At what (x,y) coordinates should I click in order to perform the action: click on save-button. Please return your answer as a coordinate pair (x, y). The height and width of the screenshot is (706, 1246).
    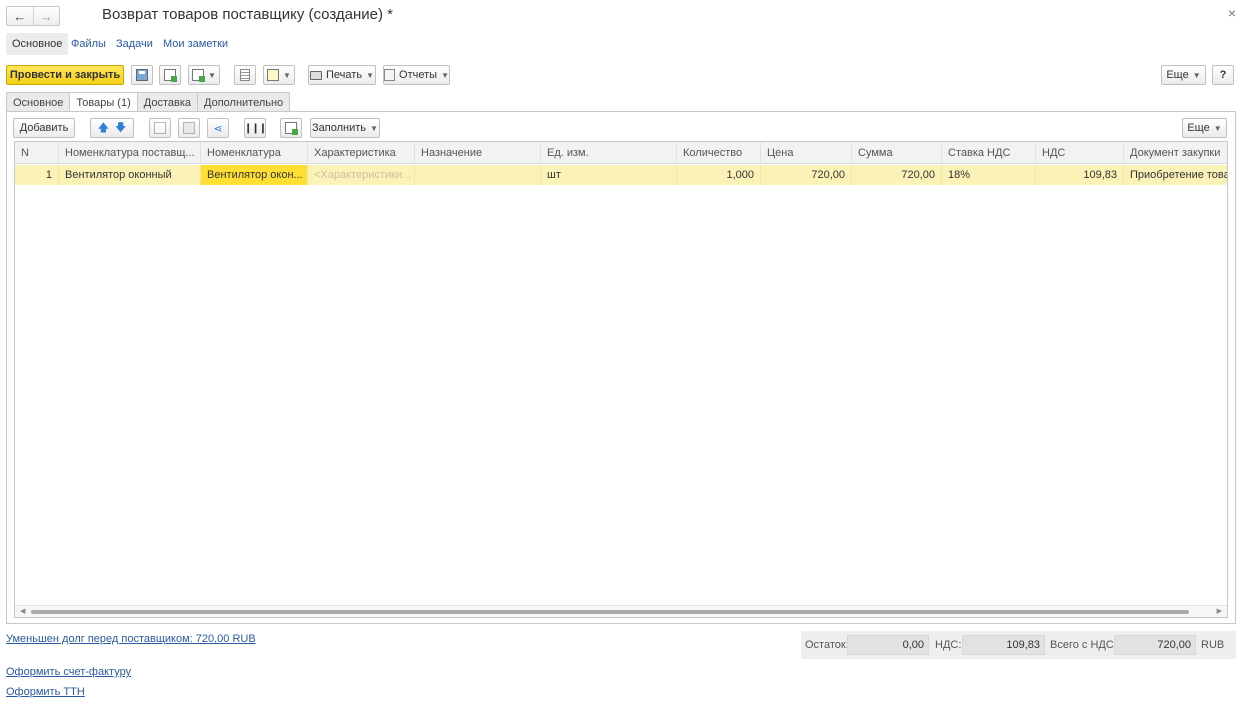
    Looking at the image, I should click on (142, 75).